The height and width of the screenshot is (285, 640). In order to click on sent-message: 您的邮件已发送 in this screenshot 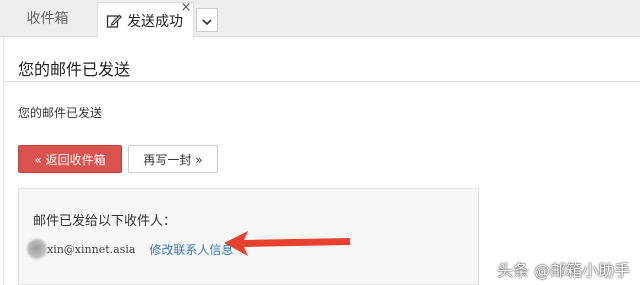, I will do `click(60, 113)`.